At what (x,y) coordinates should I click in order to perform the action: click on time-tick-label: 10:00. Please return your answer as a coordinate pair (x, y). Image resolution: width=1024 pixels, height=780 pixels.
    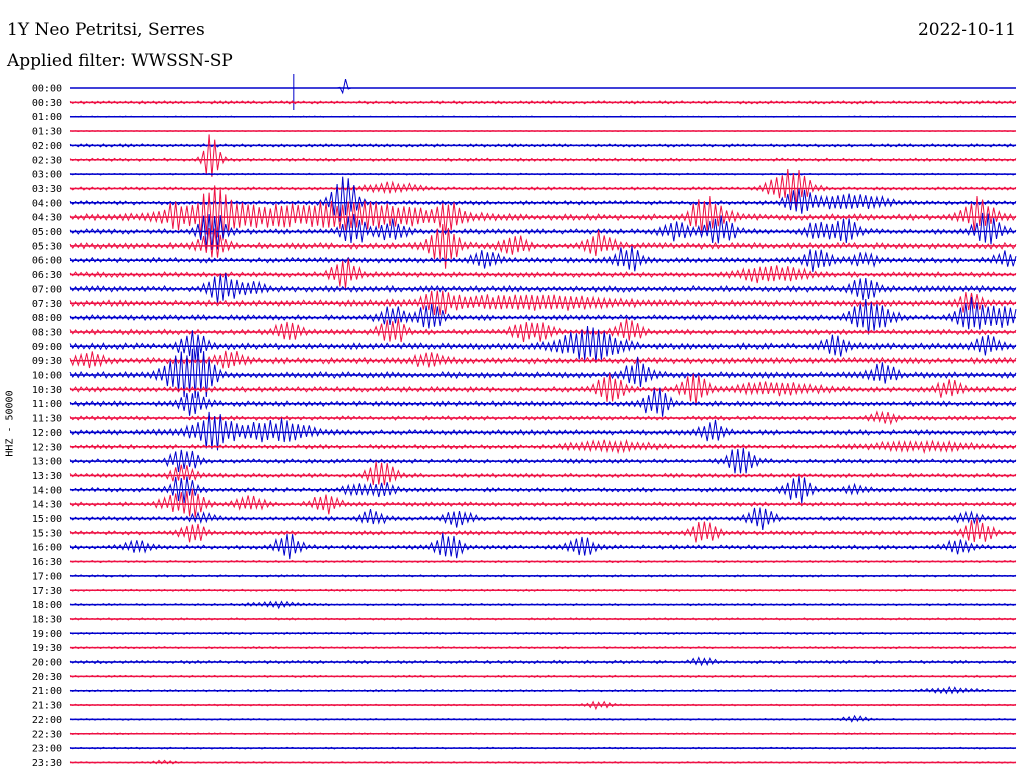
    Looking at the image, I should click on (47, 376).